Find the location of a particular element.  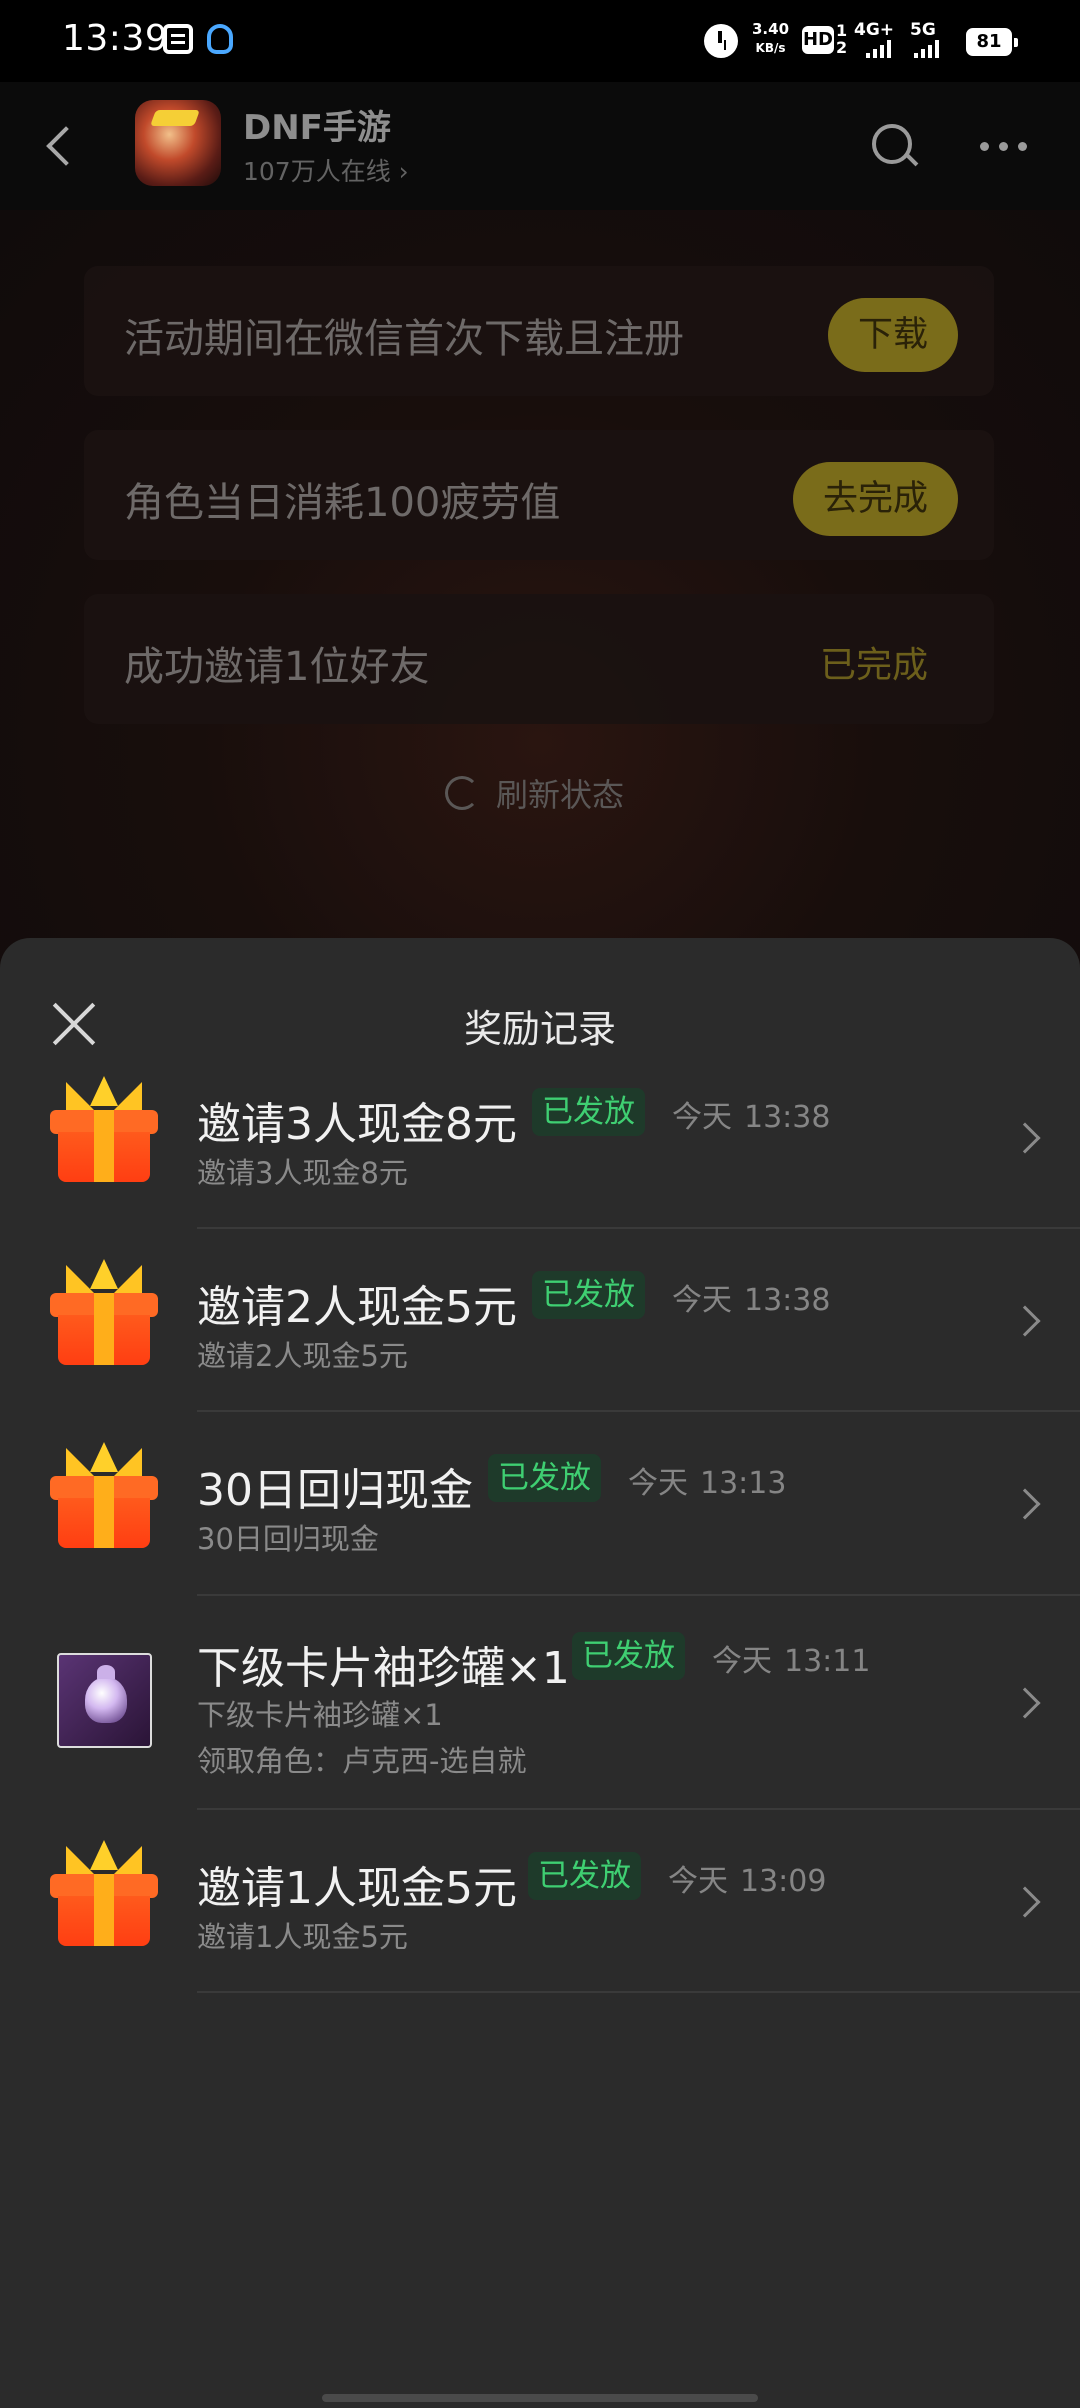

network-type-1: 4G+ is located at coordinates (874, 30).